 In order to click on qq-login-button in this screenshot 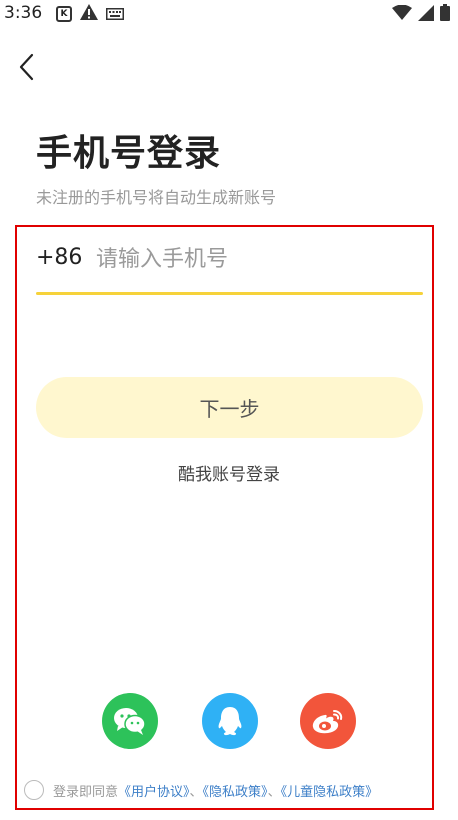, I will do `click(230, 721)`.